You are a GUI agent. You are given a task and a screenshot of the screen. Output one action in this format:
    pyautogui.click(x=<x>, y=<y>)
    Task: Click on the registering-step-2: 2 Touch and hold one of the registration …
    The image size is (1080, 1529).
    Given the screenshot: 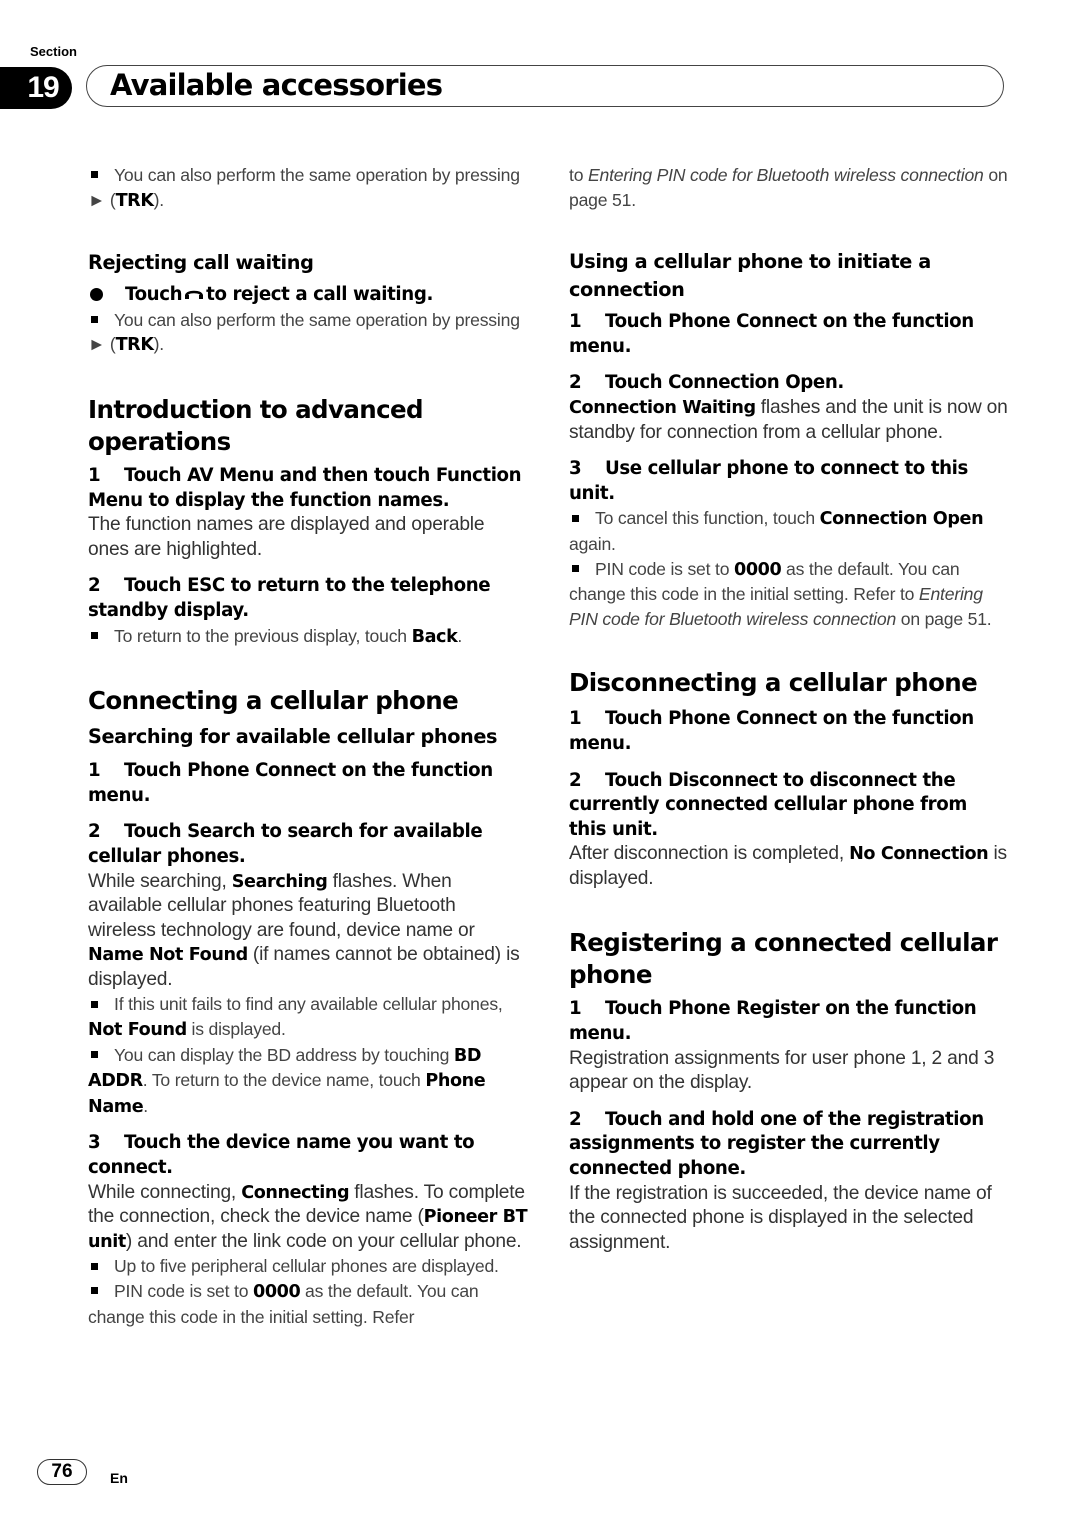 What is the action you would take?
    pyautogui.click(x=776, y=1144)
    